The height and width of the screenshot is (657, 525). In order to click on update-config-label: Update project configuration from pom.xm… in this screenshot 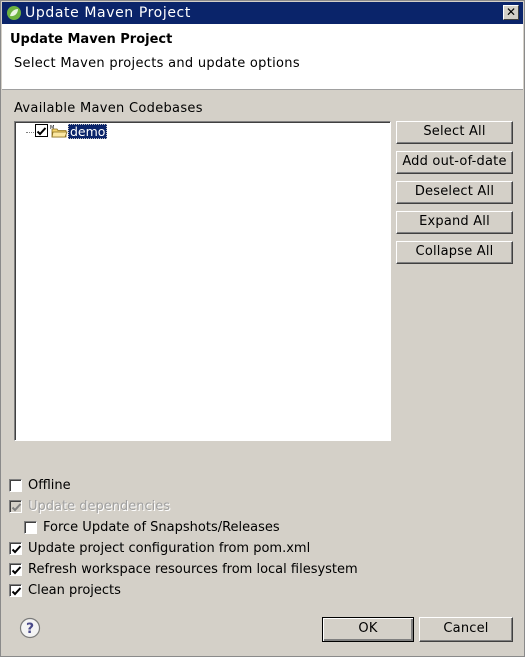, I will do `click(169, 548)`.